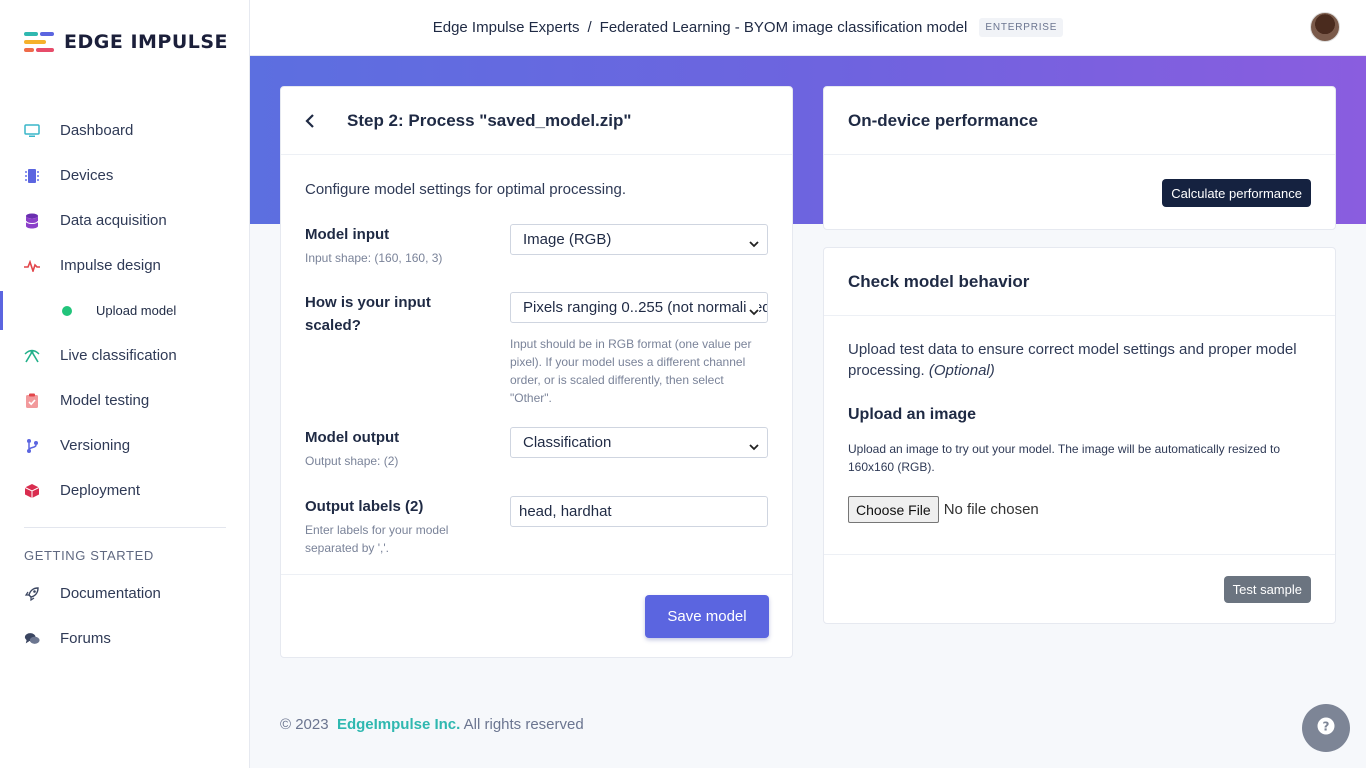  I want to click on model-input-select-value: Image (RGB), so click(567, 239).